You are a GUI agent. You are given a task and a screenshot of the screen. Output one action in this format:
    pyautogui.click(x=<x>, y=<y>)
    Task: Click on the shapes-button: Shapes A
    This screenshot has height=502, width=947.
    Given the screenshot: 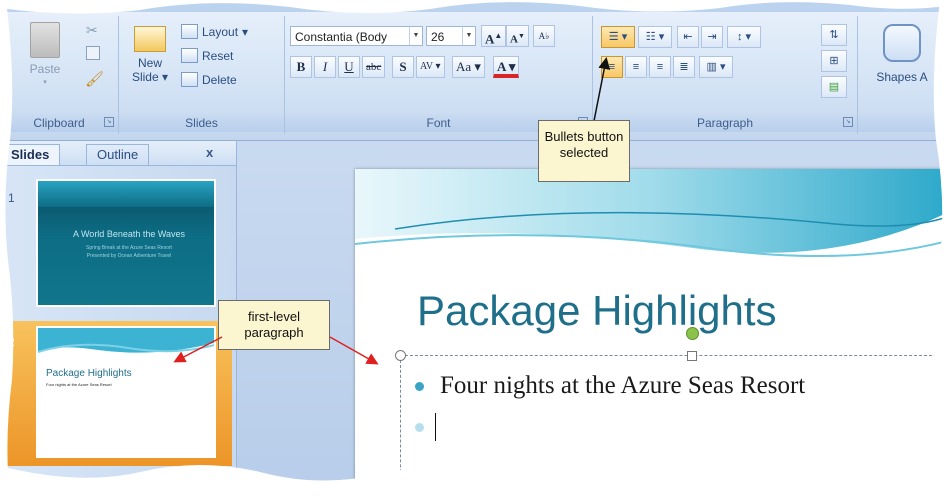 What is the action you would take?
    pyautogui.click(x=902, y=54)
    